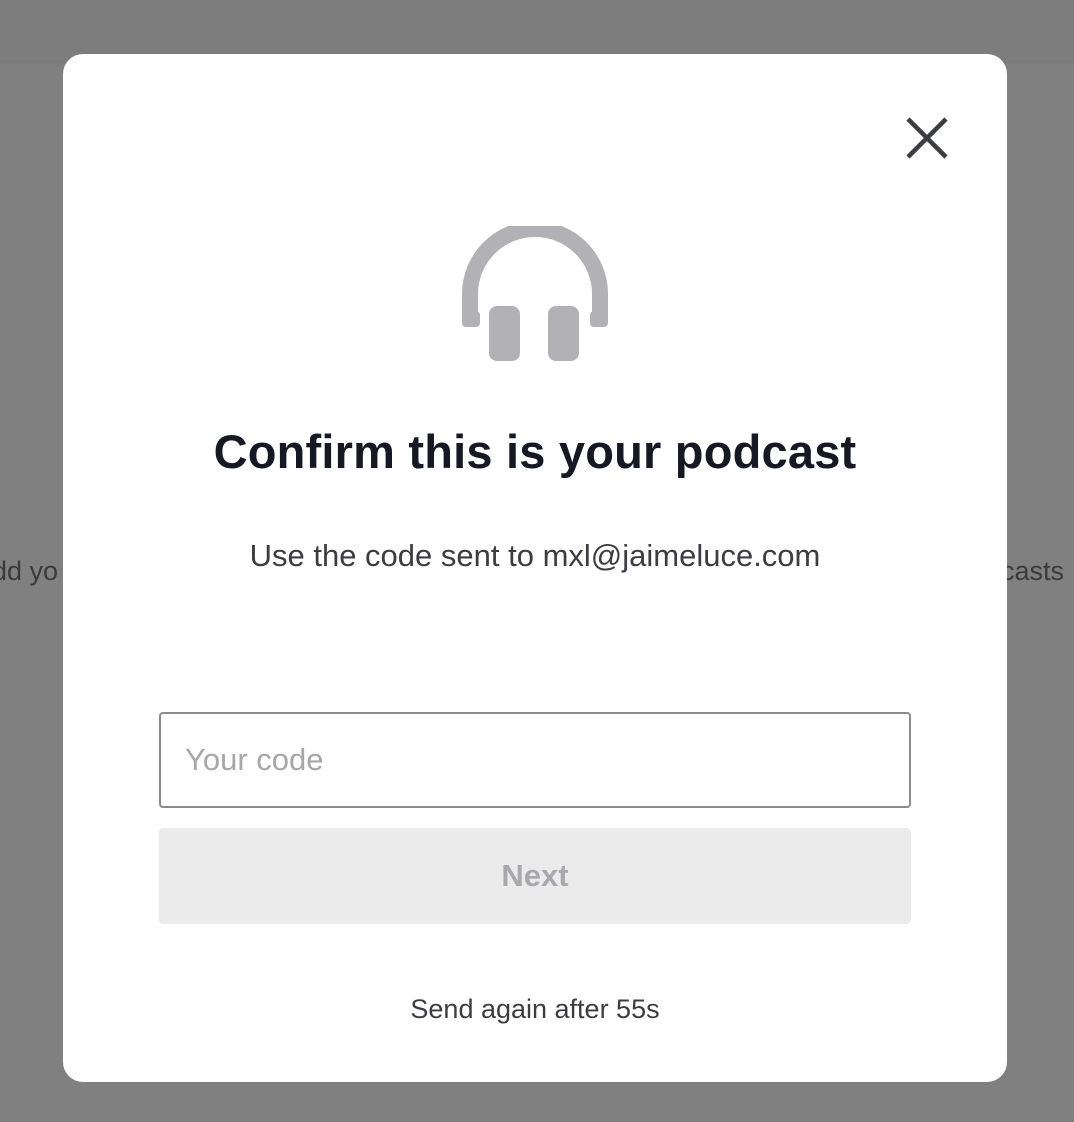 Image resolution: width=1074 pixels, height=1122 pixels. What do you see at coordinates (535, 555) in the screenshot?
I see `dialog-subtitle: Use the code sent to mxl@jaimeluce.com` at bounding box center [535, 555].